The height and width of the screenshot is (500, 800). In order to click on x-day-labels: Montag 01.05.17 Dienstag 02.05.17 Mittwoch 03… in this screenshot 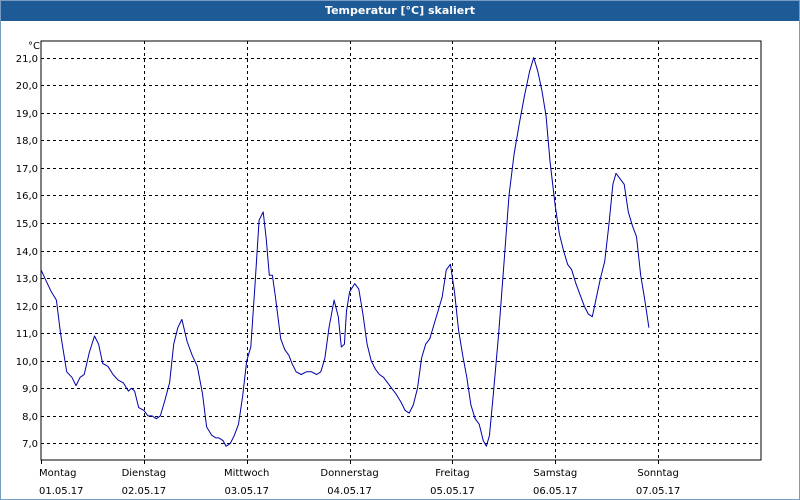, I will do `click(359, 478)`.